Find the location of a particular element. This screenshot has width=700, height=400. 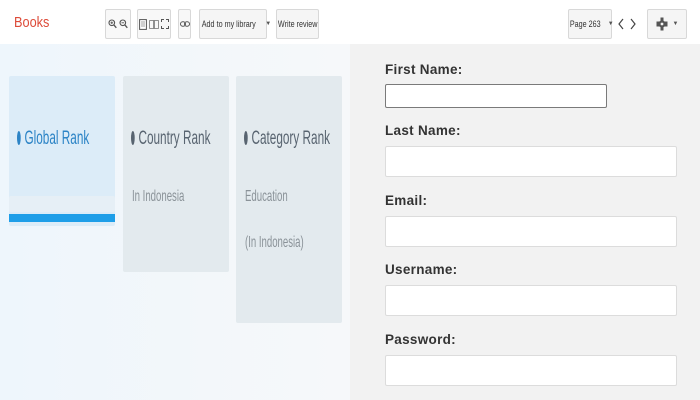

category-rank-region: (In Indonesia) is located at coordinates (274, 242).